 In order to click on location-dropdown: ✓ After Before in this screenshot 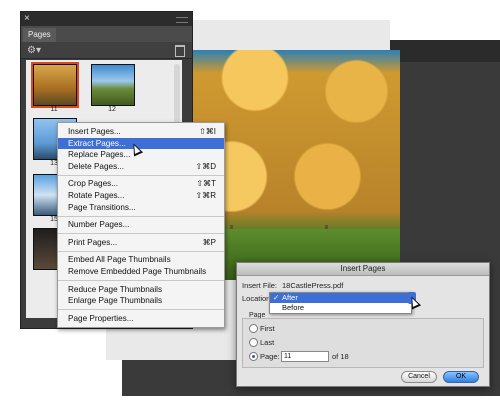, I will do `click(340, 303)`.